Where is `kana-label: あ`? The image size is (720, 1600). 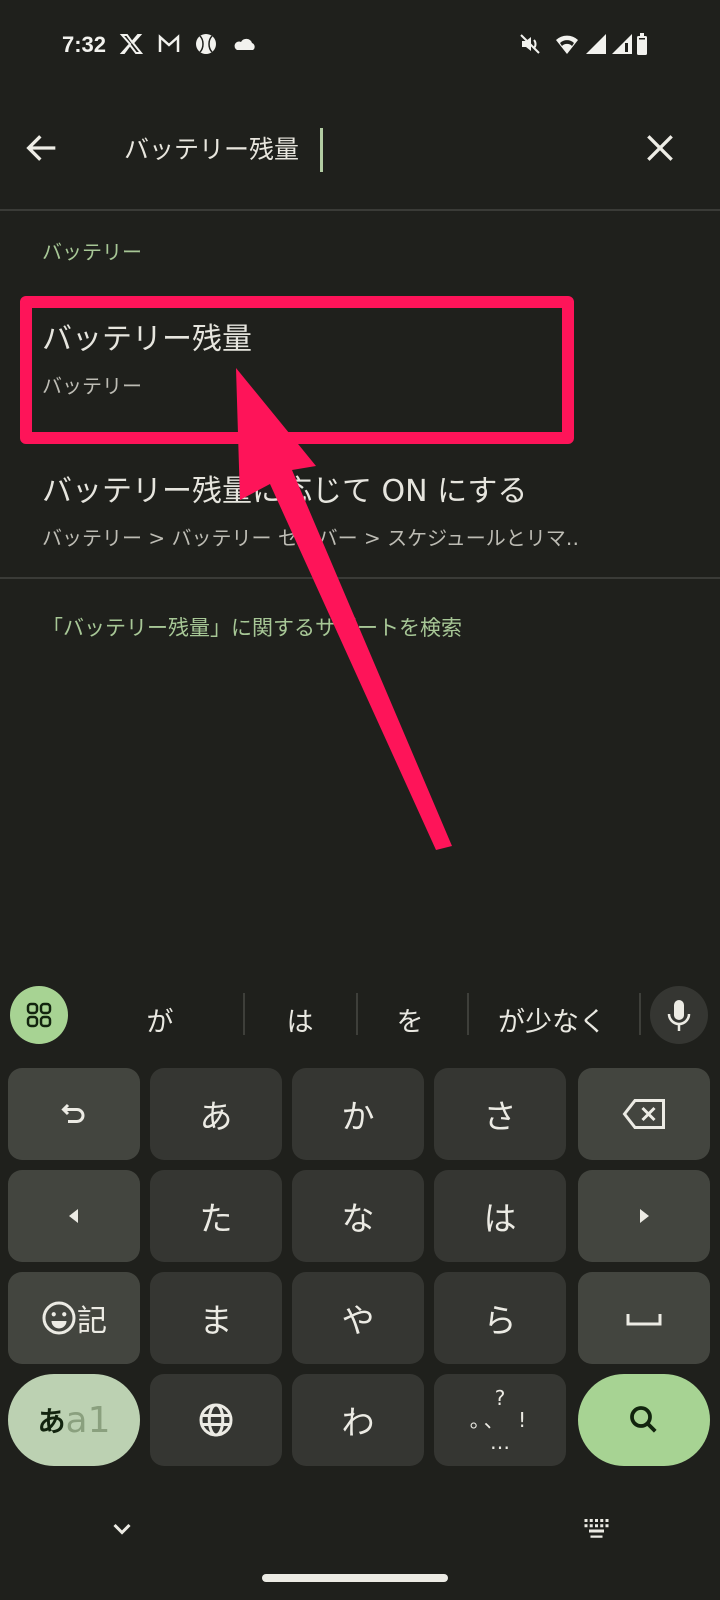 kana-label: あ is located at coordinates (51, 1421).